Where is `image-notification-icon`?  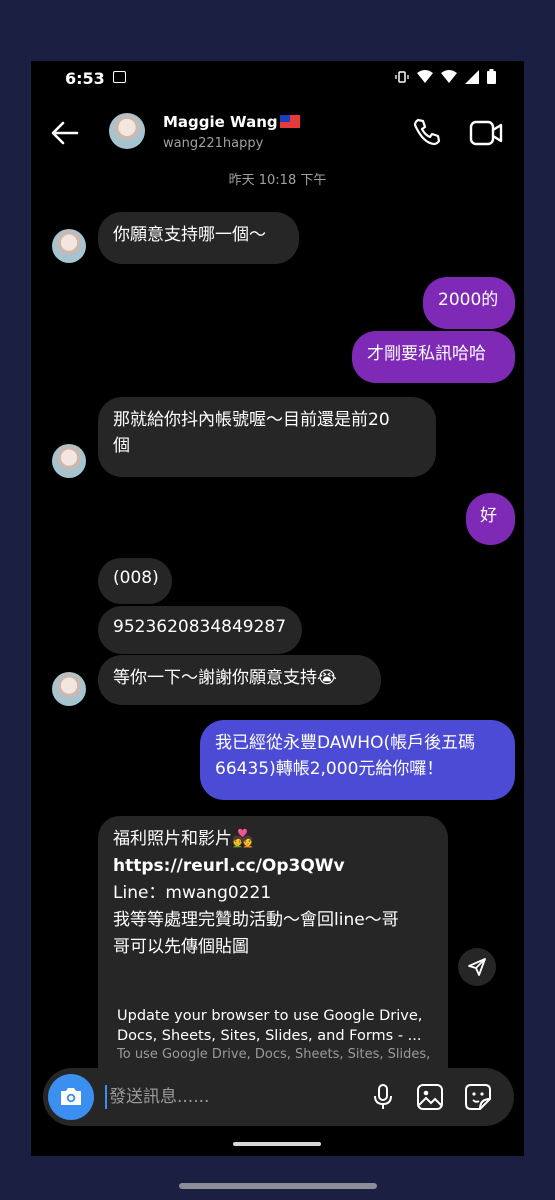 image-notification-icon is located at coordinates (119, 77).